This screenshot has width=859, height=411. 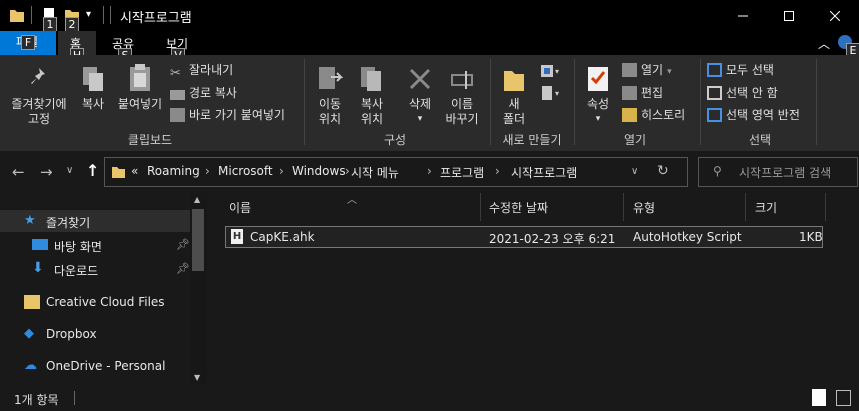 I want to click on tab-file: 파일 F, so click(x=28, y=43).